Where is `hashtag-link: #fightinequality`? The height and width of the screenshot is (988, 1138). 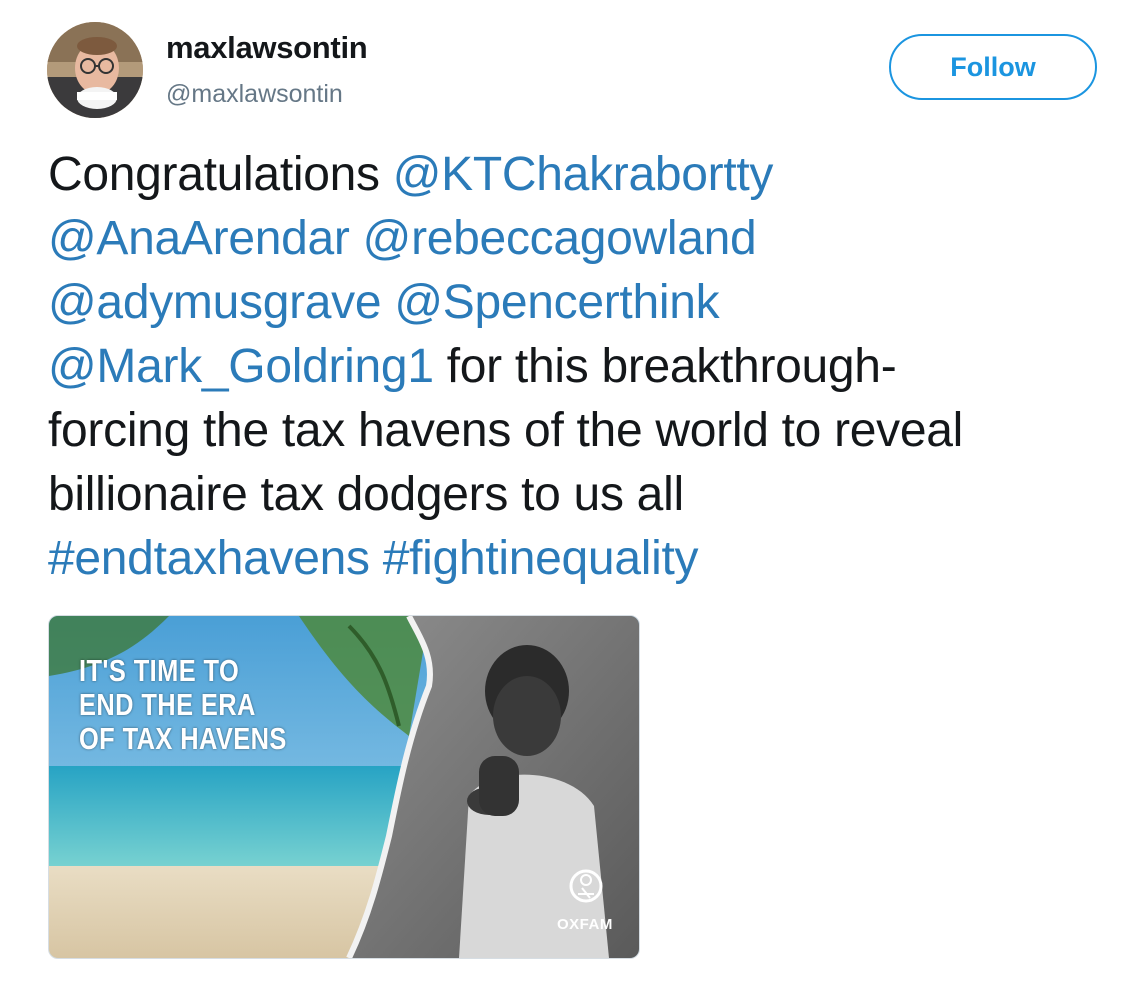 hashtag-link: #fightinequality is located at coordinates (541, 558).